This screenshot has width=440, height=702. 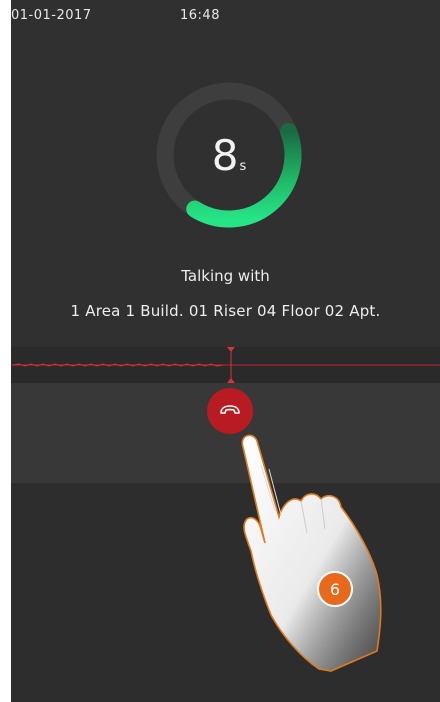 I want to click on audio-level-band, so click(x=225, y=365).